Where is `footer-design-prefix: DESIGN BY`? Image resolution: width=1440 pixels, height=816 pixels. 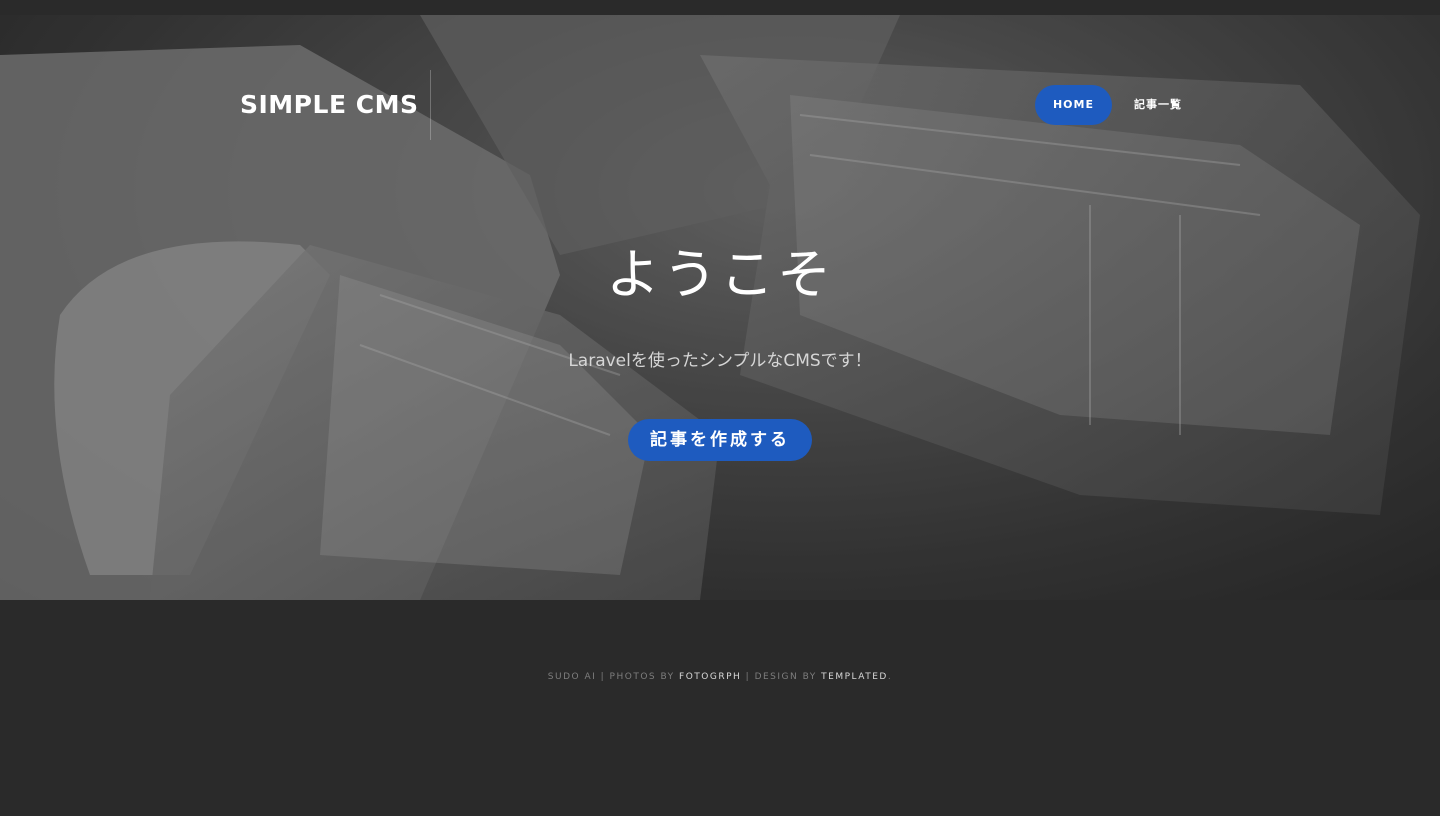 footer-design-prefix: DESIGN BY is located at coordinates (788, 677).